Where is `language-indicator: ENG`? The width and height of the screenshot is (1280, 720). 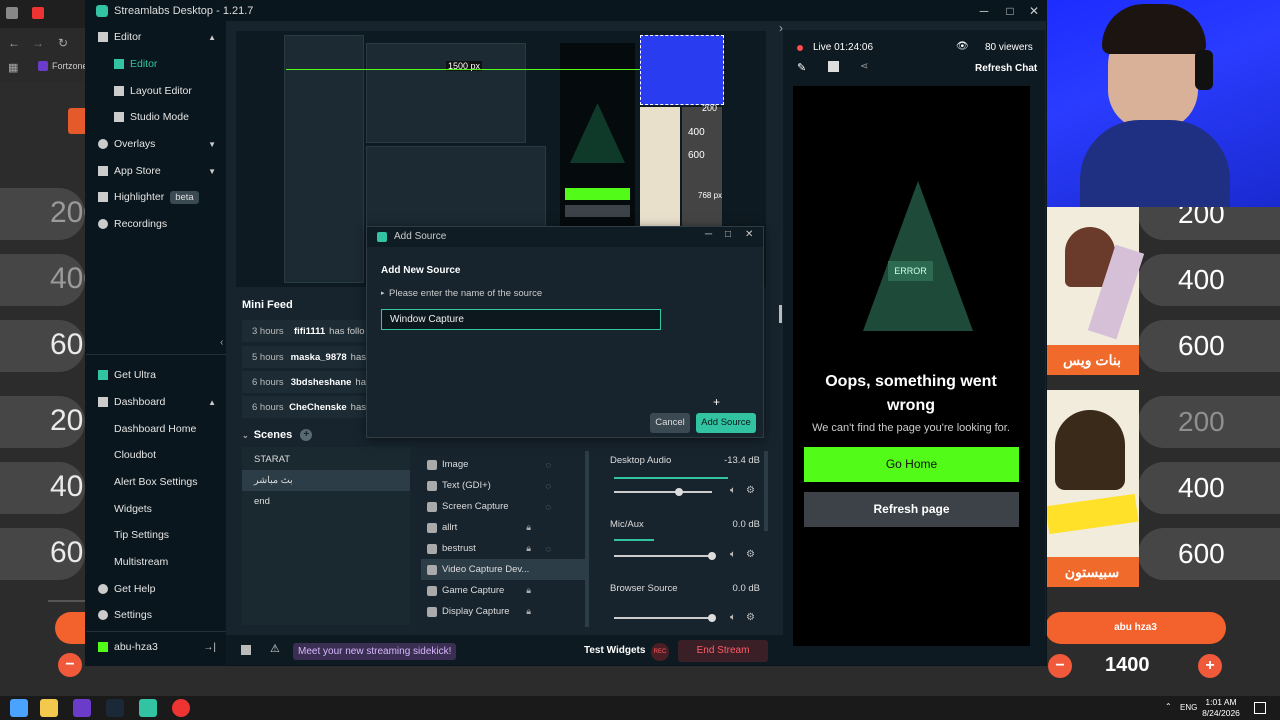 language-indicator: ENG is located at coordinates (1188, 707).